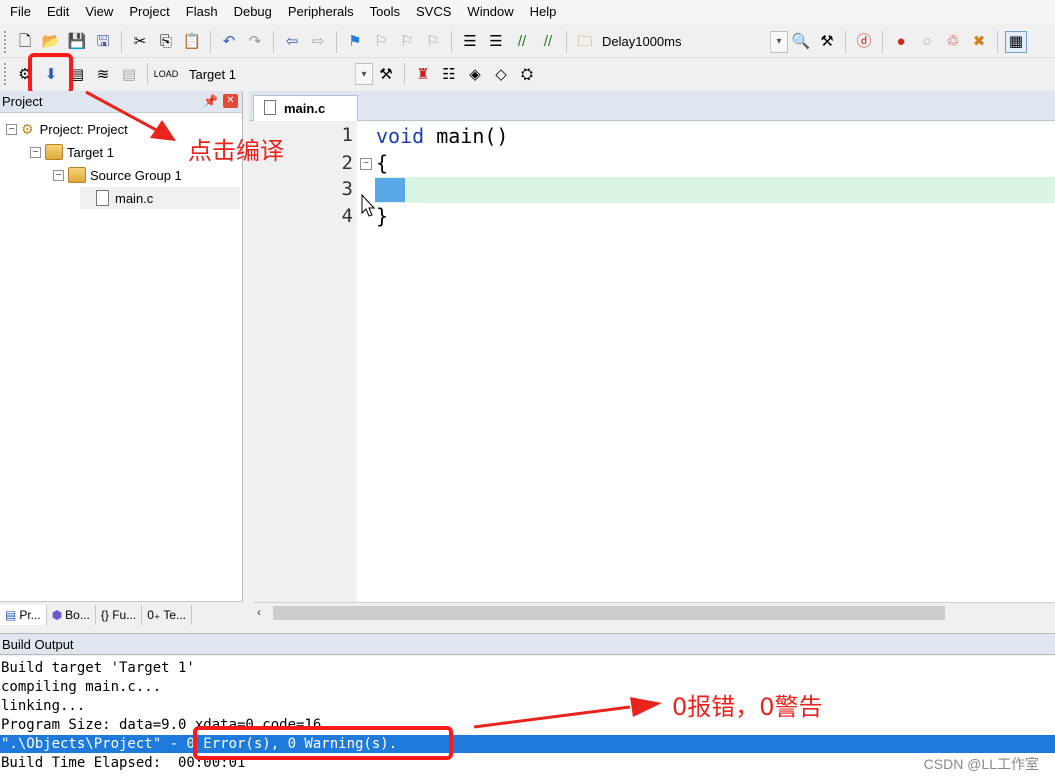  Describe the element at coordinates (747, 707) in the screenshot. I see `result-hint-annotation: 0报错，0警告` at that location.